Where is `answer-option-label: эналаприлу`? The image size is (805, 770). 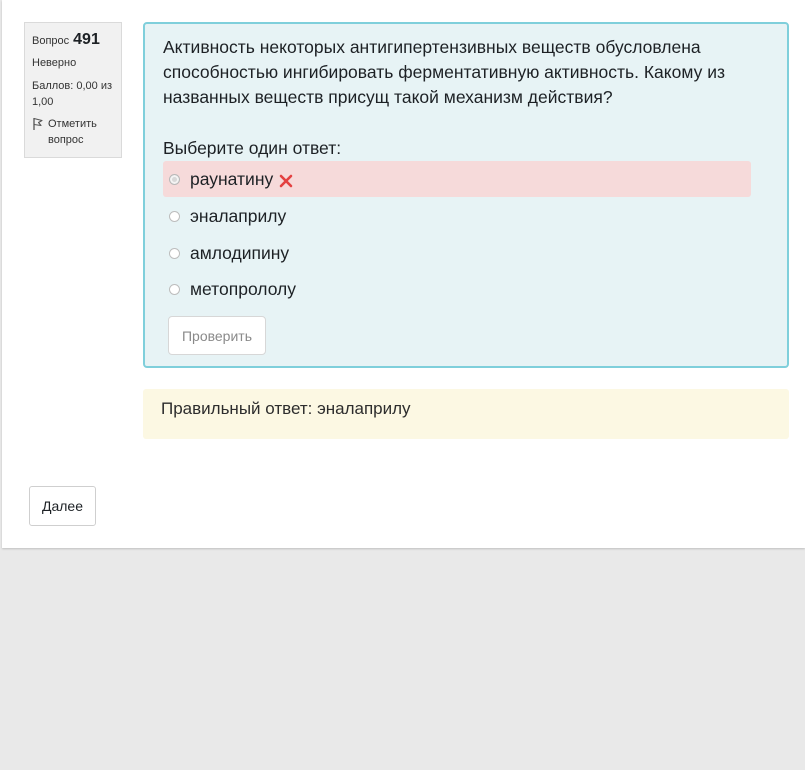
answer-option-label: эналаприлу is located at coordinates (238, 215).